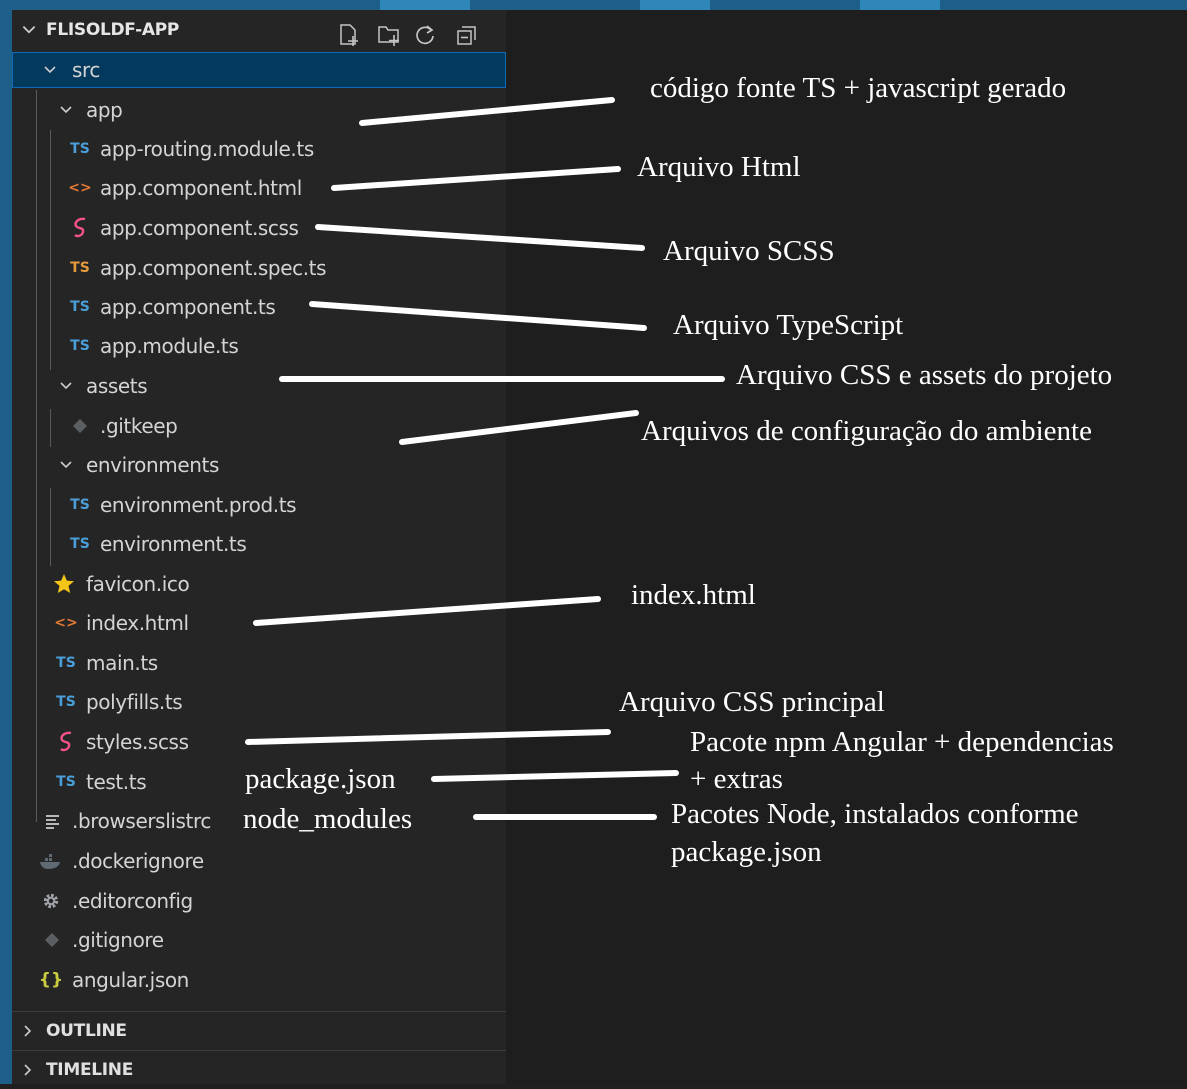  I want to click on annotation-node-packages-json: package.json, so click(746, 852).